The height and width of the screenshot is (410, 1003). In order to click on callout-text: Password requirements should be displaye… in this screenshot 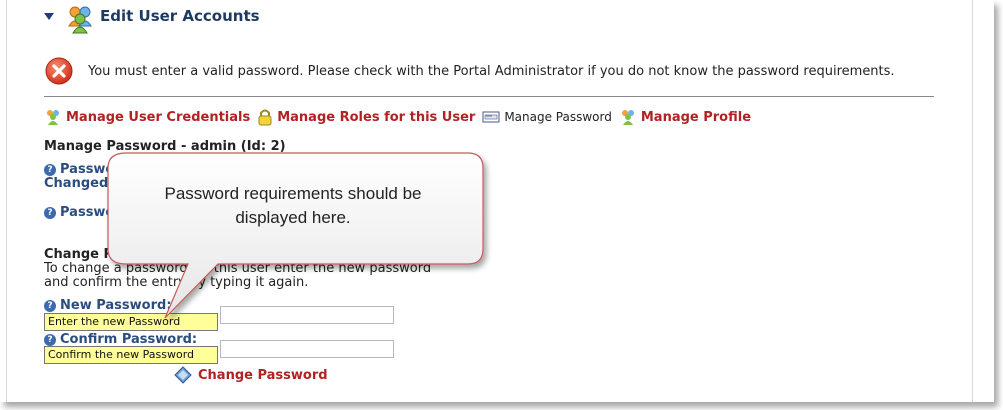, I will do `click(293, 205)`.